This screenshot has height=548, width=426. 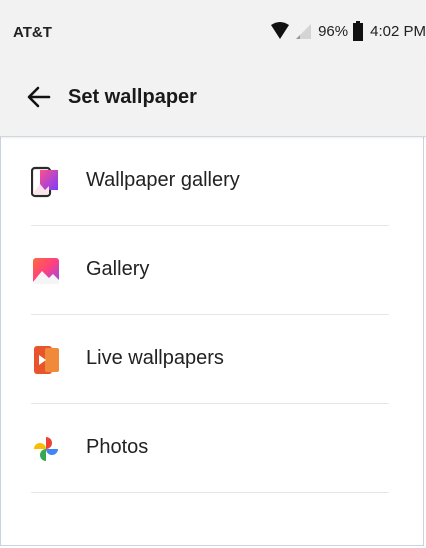 I want to click on status-indicators: 96% 4:02 PM, so click(x=348, y=31).